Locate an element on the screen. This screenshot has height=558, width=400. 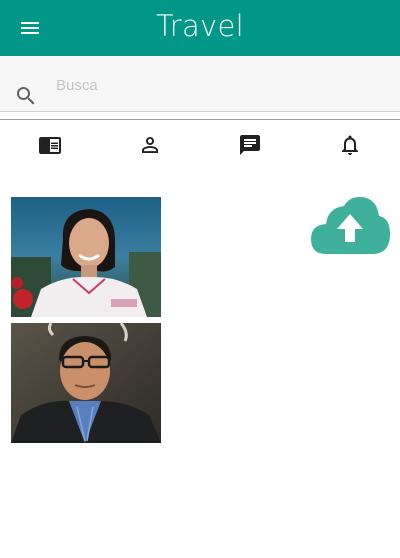
tab-messages is located at coordinates (250, 145).